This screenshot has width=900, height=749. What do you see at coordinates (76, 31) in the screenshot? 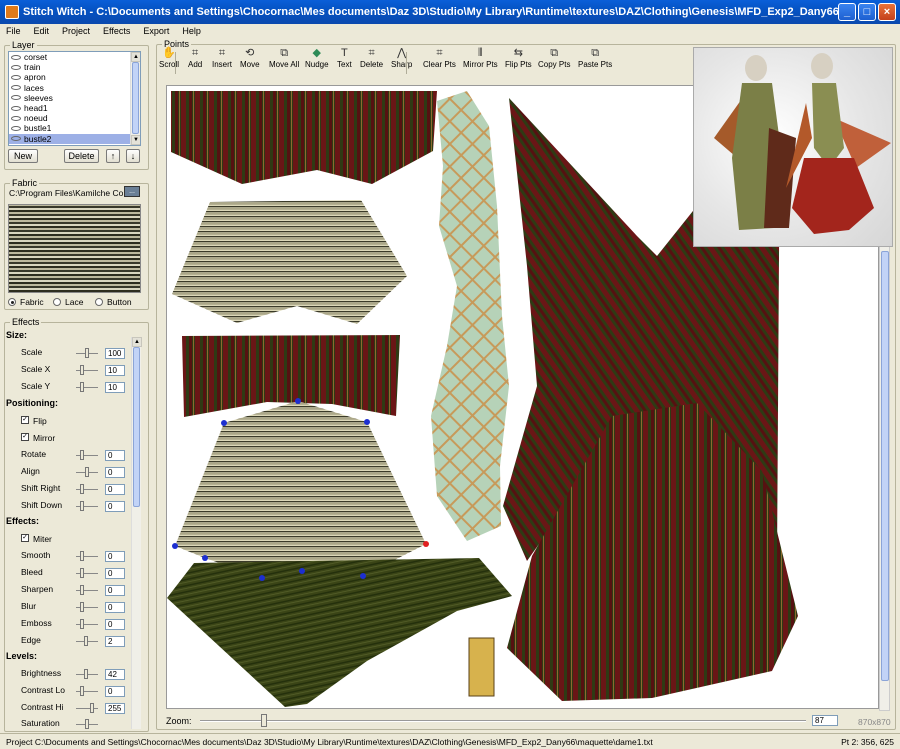
I see `menu-project: Project` at bounding box center [76, 31].